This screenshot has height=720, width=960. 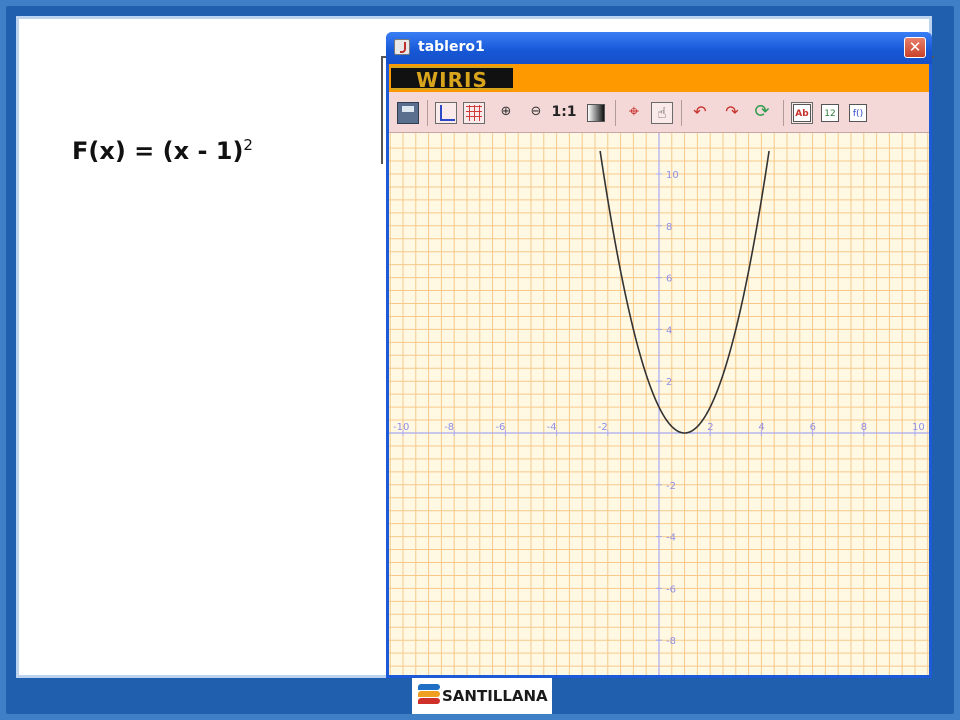 What do you see at coordinates (449, 427) in the screenshot?
I see `x-tick-label: -8` at bounding box center [449, 427].